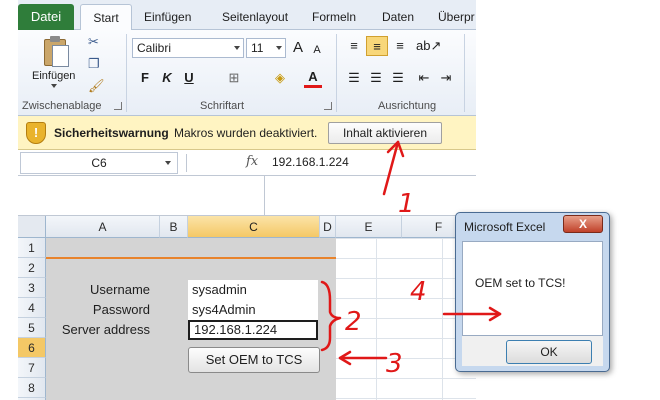  Describe the element at coordinates (32, 348) in the screenshot. I see `row-header-selected: 6` at that location.